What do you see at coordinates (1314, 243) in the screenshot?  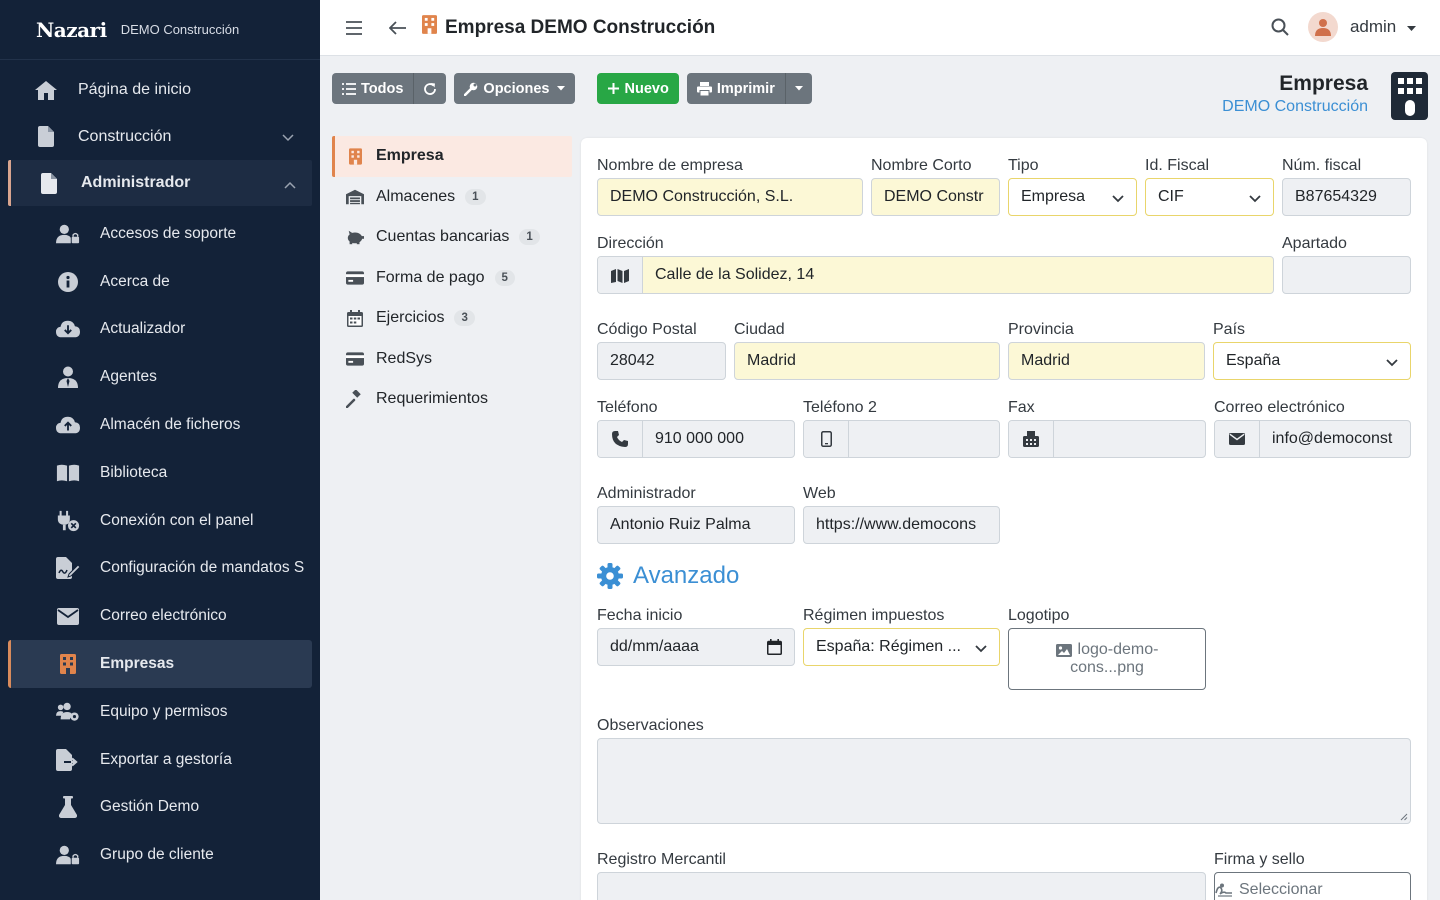 I see `apartado-label: Apartado` at bounding box center [1314, 243].